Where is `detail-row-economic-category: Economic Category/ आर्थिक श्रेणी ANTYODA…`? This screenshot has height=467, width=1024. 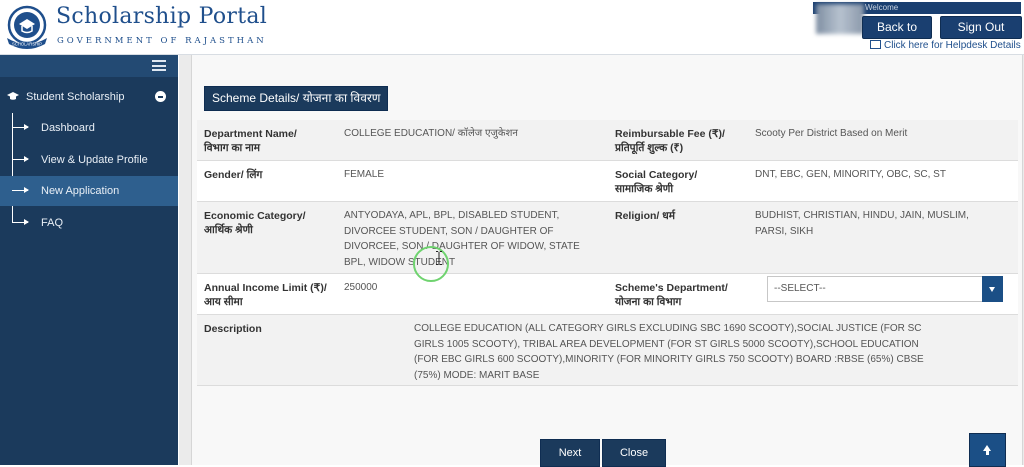 detail-row-economic-category: Economic Category/ आर्थिक श्रेणी ANTYODA… is located at coordinates (607, 238).